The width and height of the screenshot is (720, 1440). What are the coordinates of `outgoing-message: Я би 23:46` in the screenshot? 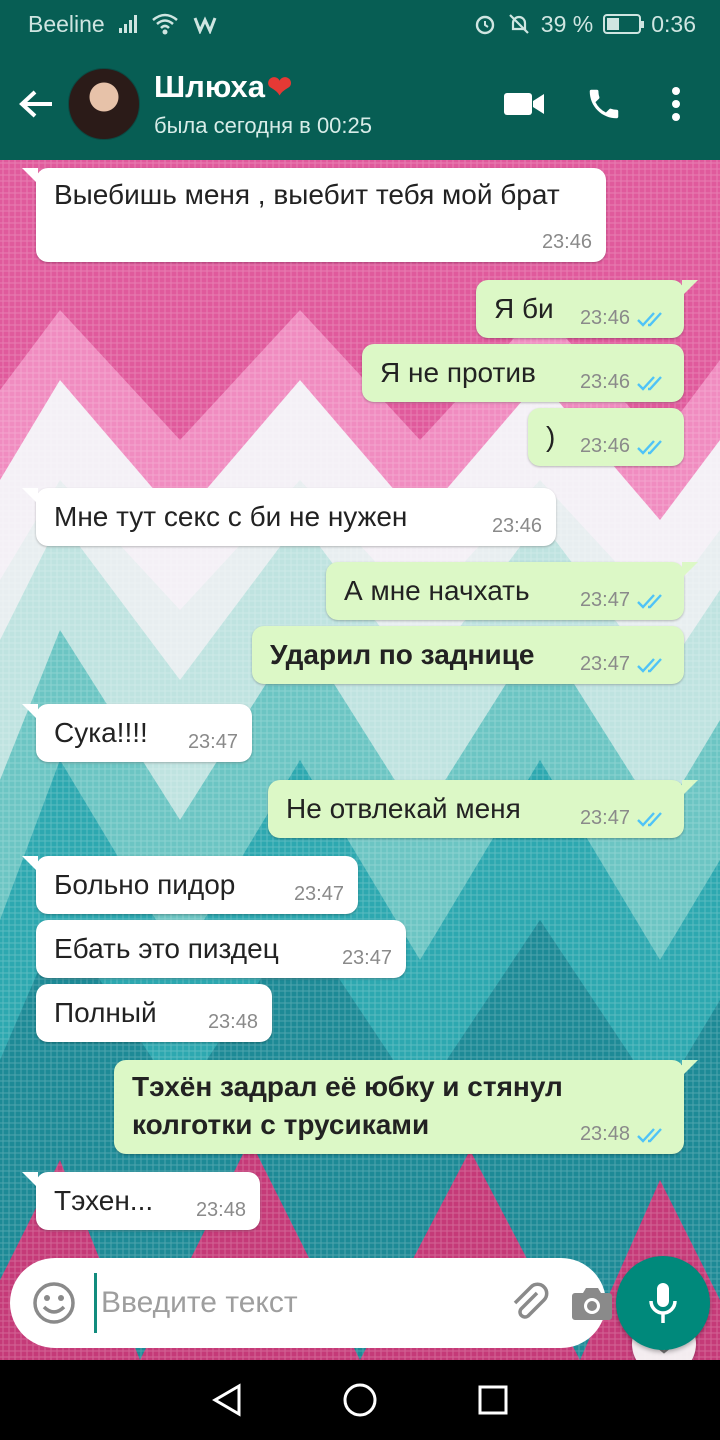 It's located at (587, 309).